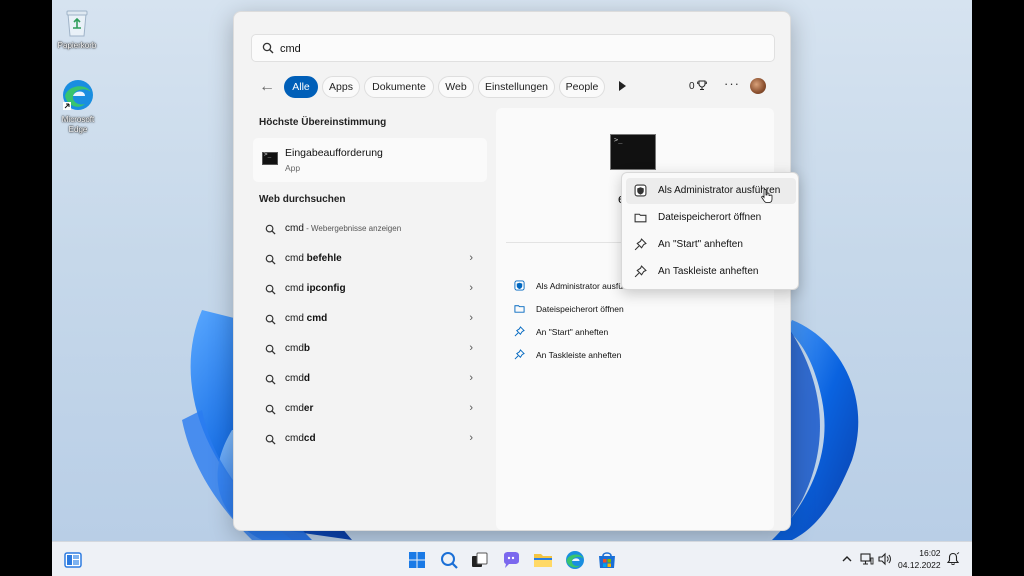 This screenshot has height=576, width=1024. What do you see at coordinates (700, 244) in the screenshot?
I see `menu-item-label: An "Start" anheften` at bounding box center [700, 244].